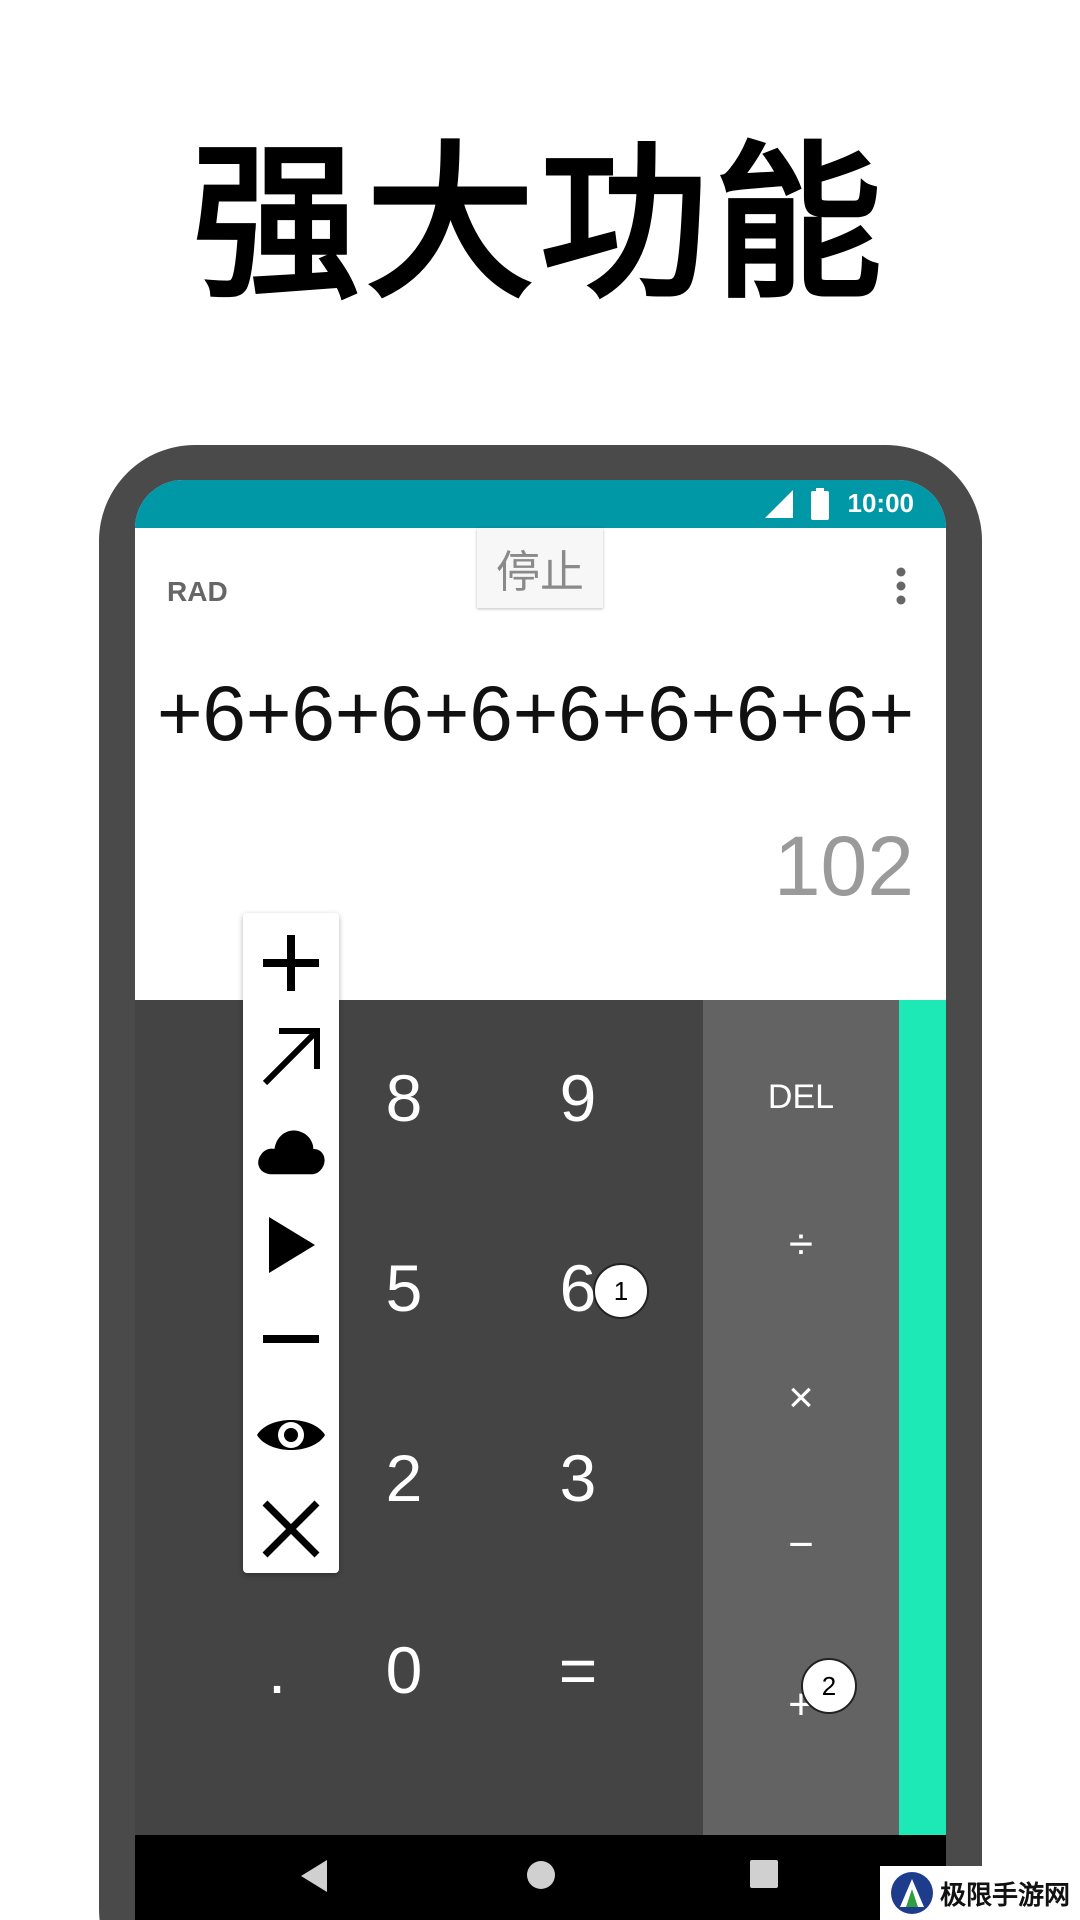 The height and width of the screenshot is (1920, 1080). I want to click on status-time: 10:00, so click(881, 503).